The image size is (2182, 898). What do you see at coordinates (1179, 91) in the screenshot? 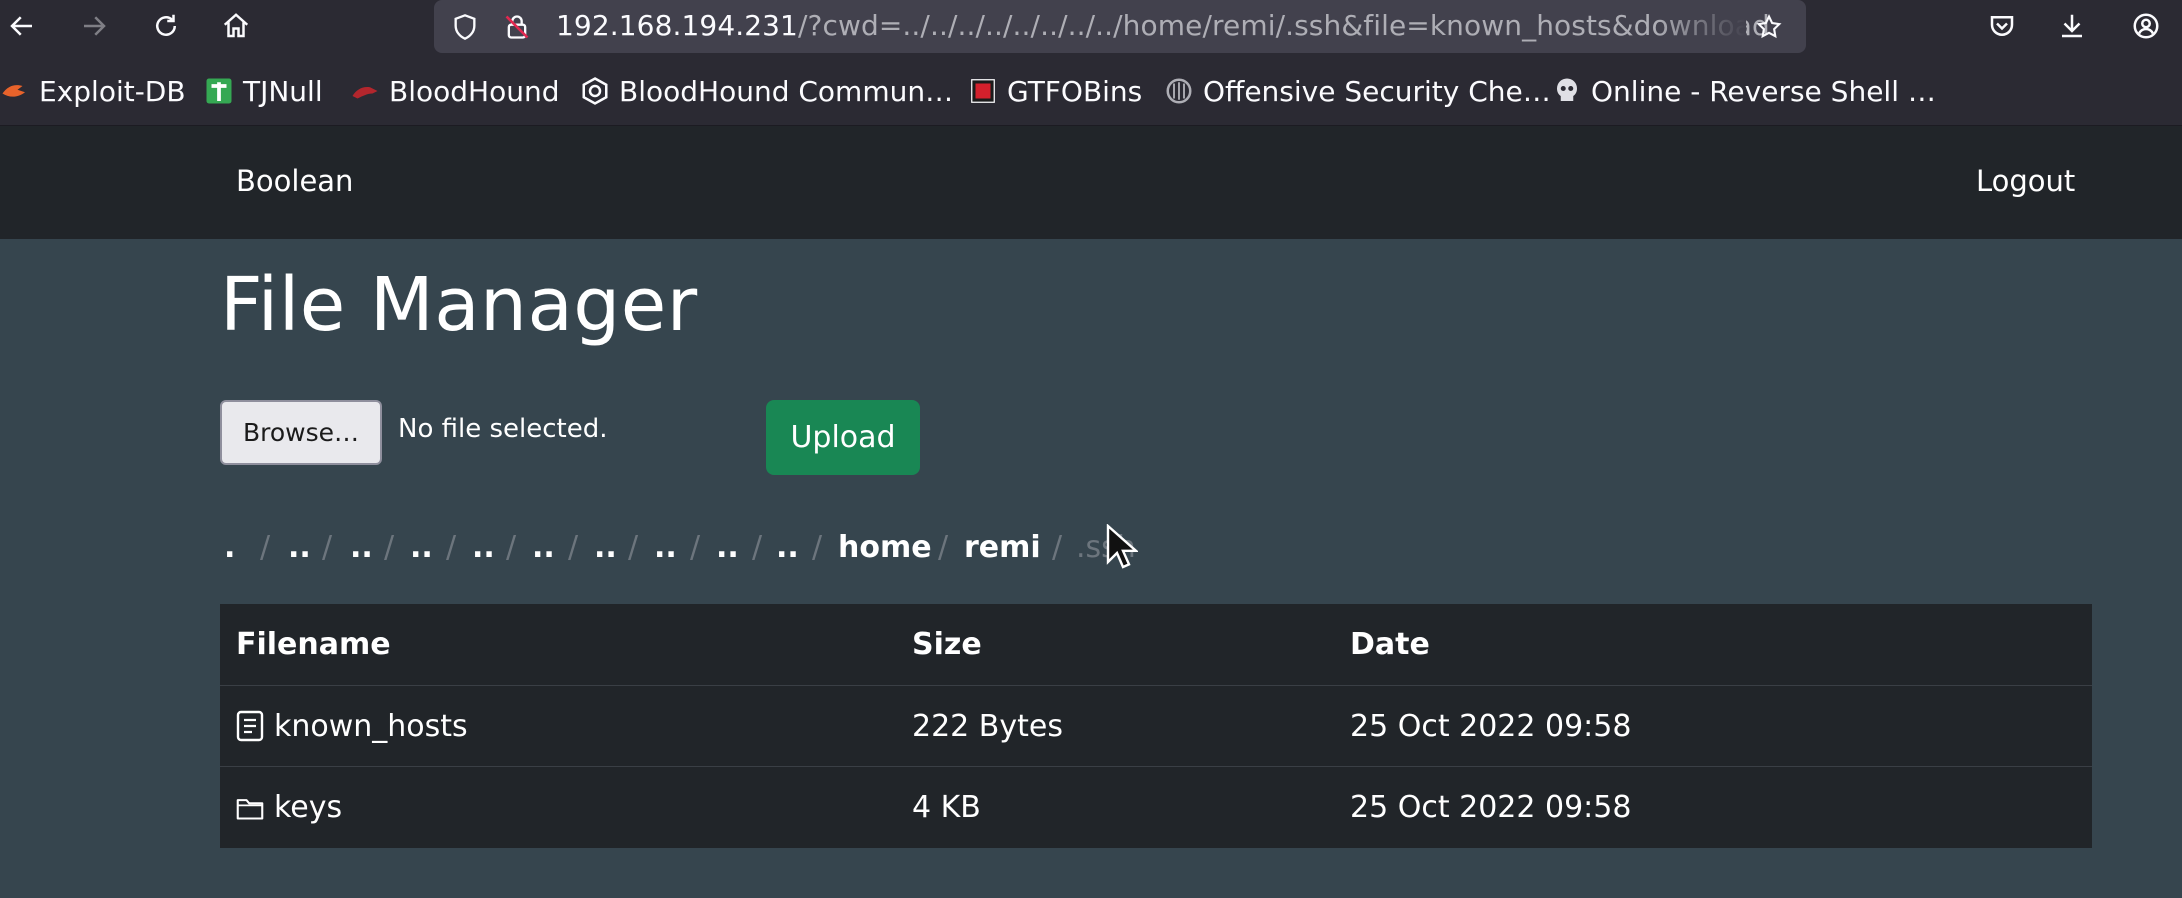
I see `offensive-security-icon` at bounding box center [1179, 91].